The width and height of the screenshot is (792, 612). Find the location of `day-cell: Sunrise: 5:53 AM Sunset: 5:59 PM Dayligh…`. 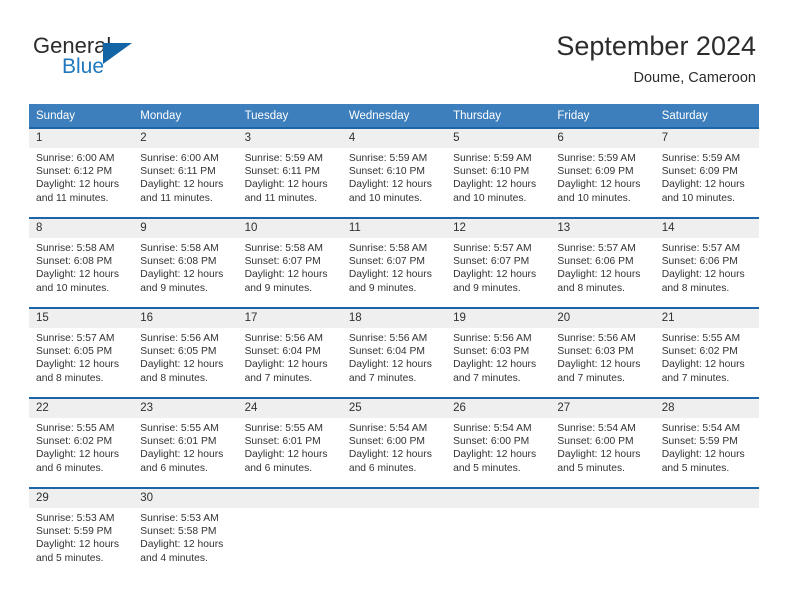

day-cell: Sunrise: 5:53 AM Sunset: 5:59 PM Dayligh… is located at coordinates (81, 542).